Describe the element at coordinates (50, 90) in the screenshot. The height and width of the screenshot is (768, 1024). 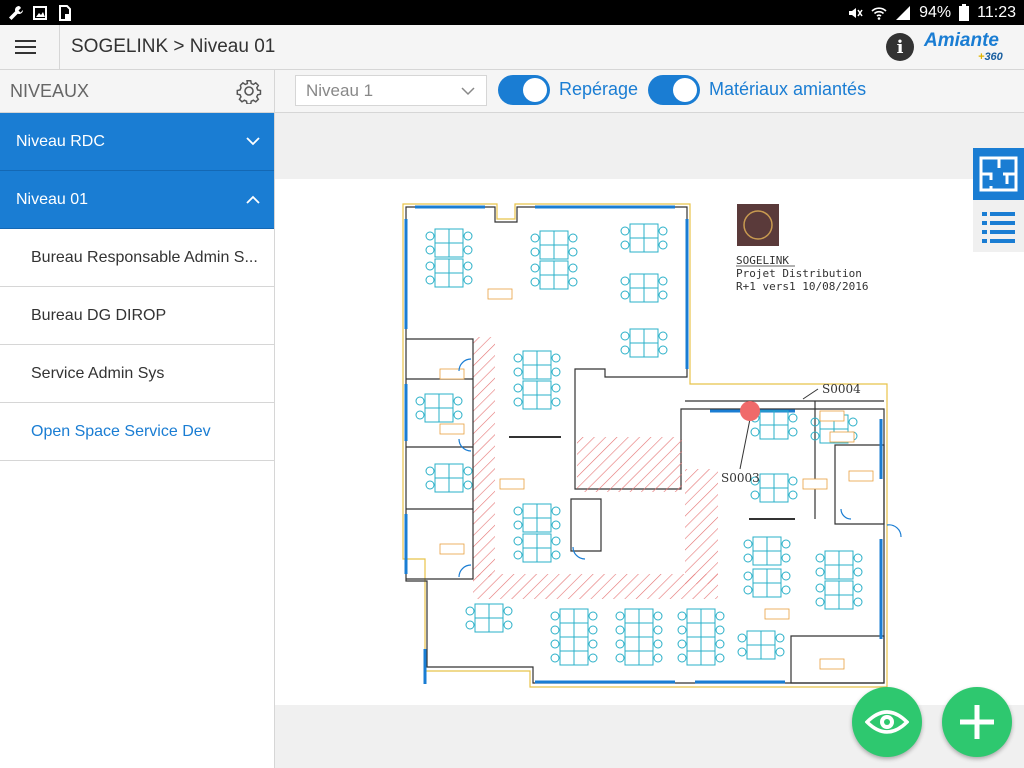
I see `sidebar-title: NIVEAUX` at that location.